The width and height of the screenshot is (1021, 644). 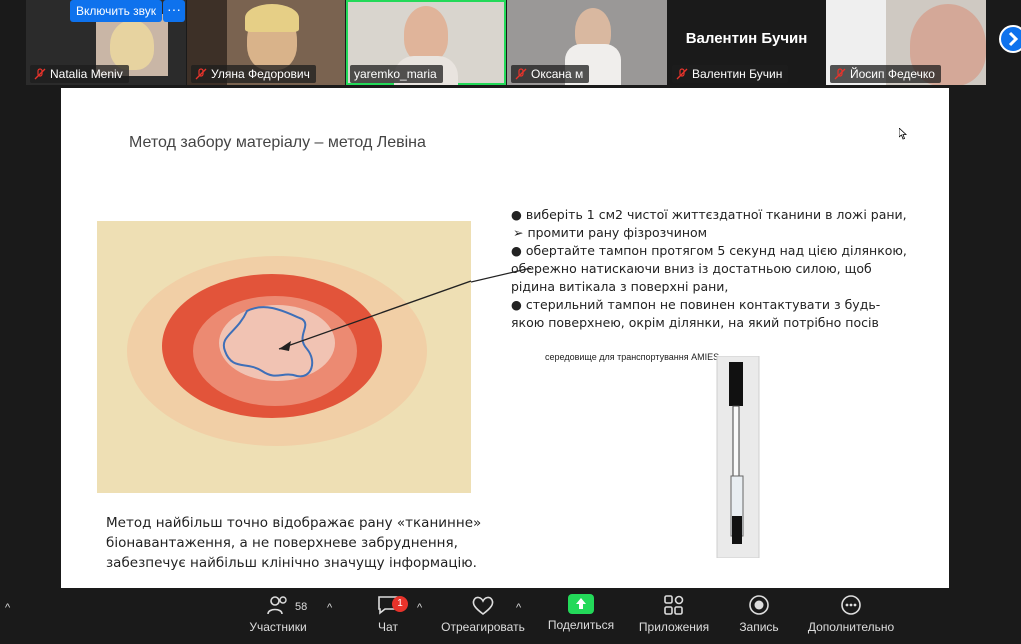 I want to click on amies-caption: середовище для транспортування AMIES, so click(x=632, y=357).